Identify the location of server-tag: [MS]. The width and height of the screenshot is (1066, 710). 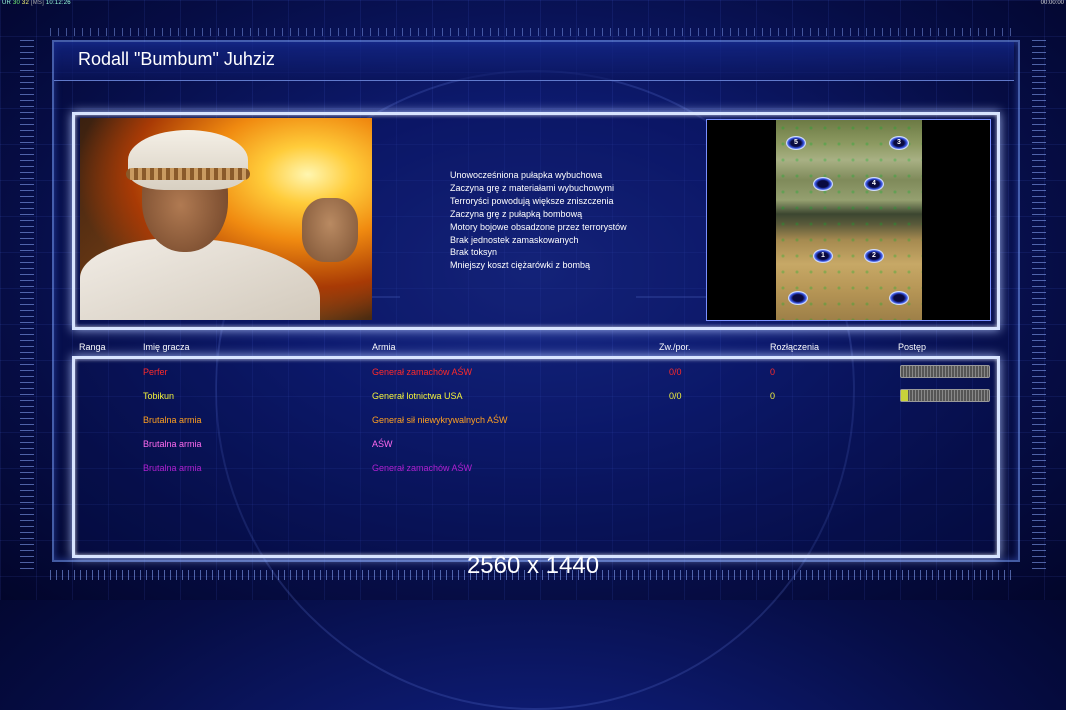
(37, 3).